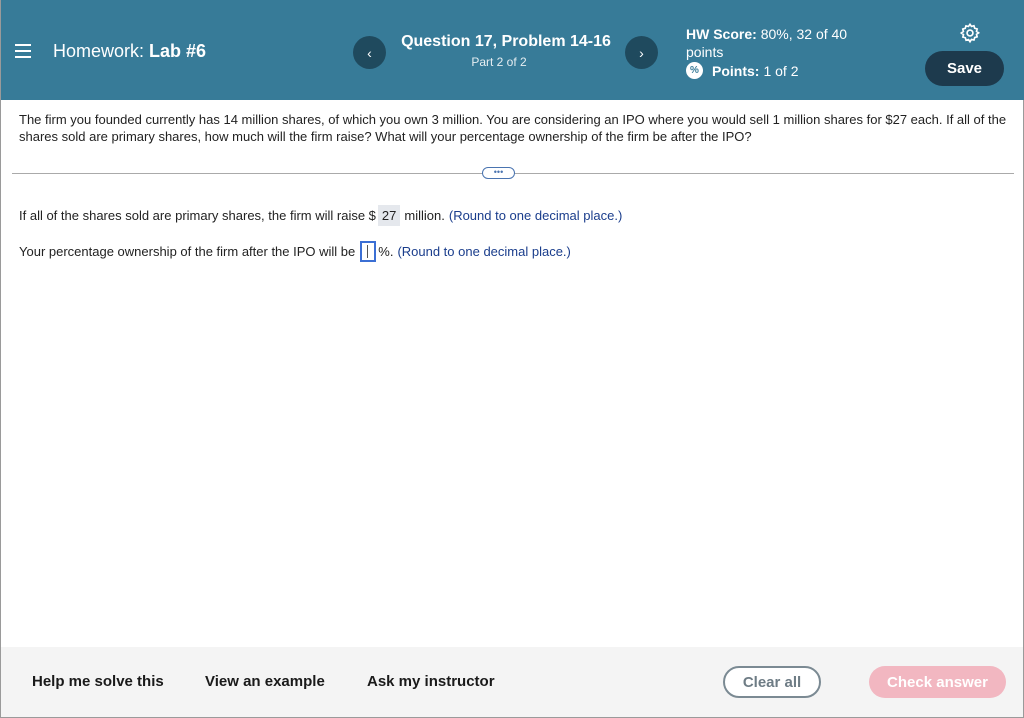  Describe the element at coordinates (431, 681) in the screenshot. I see `ask-instructor-button: Ask my instructor` at that location.